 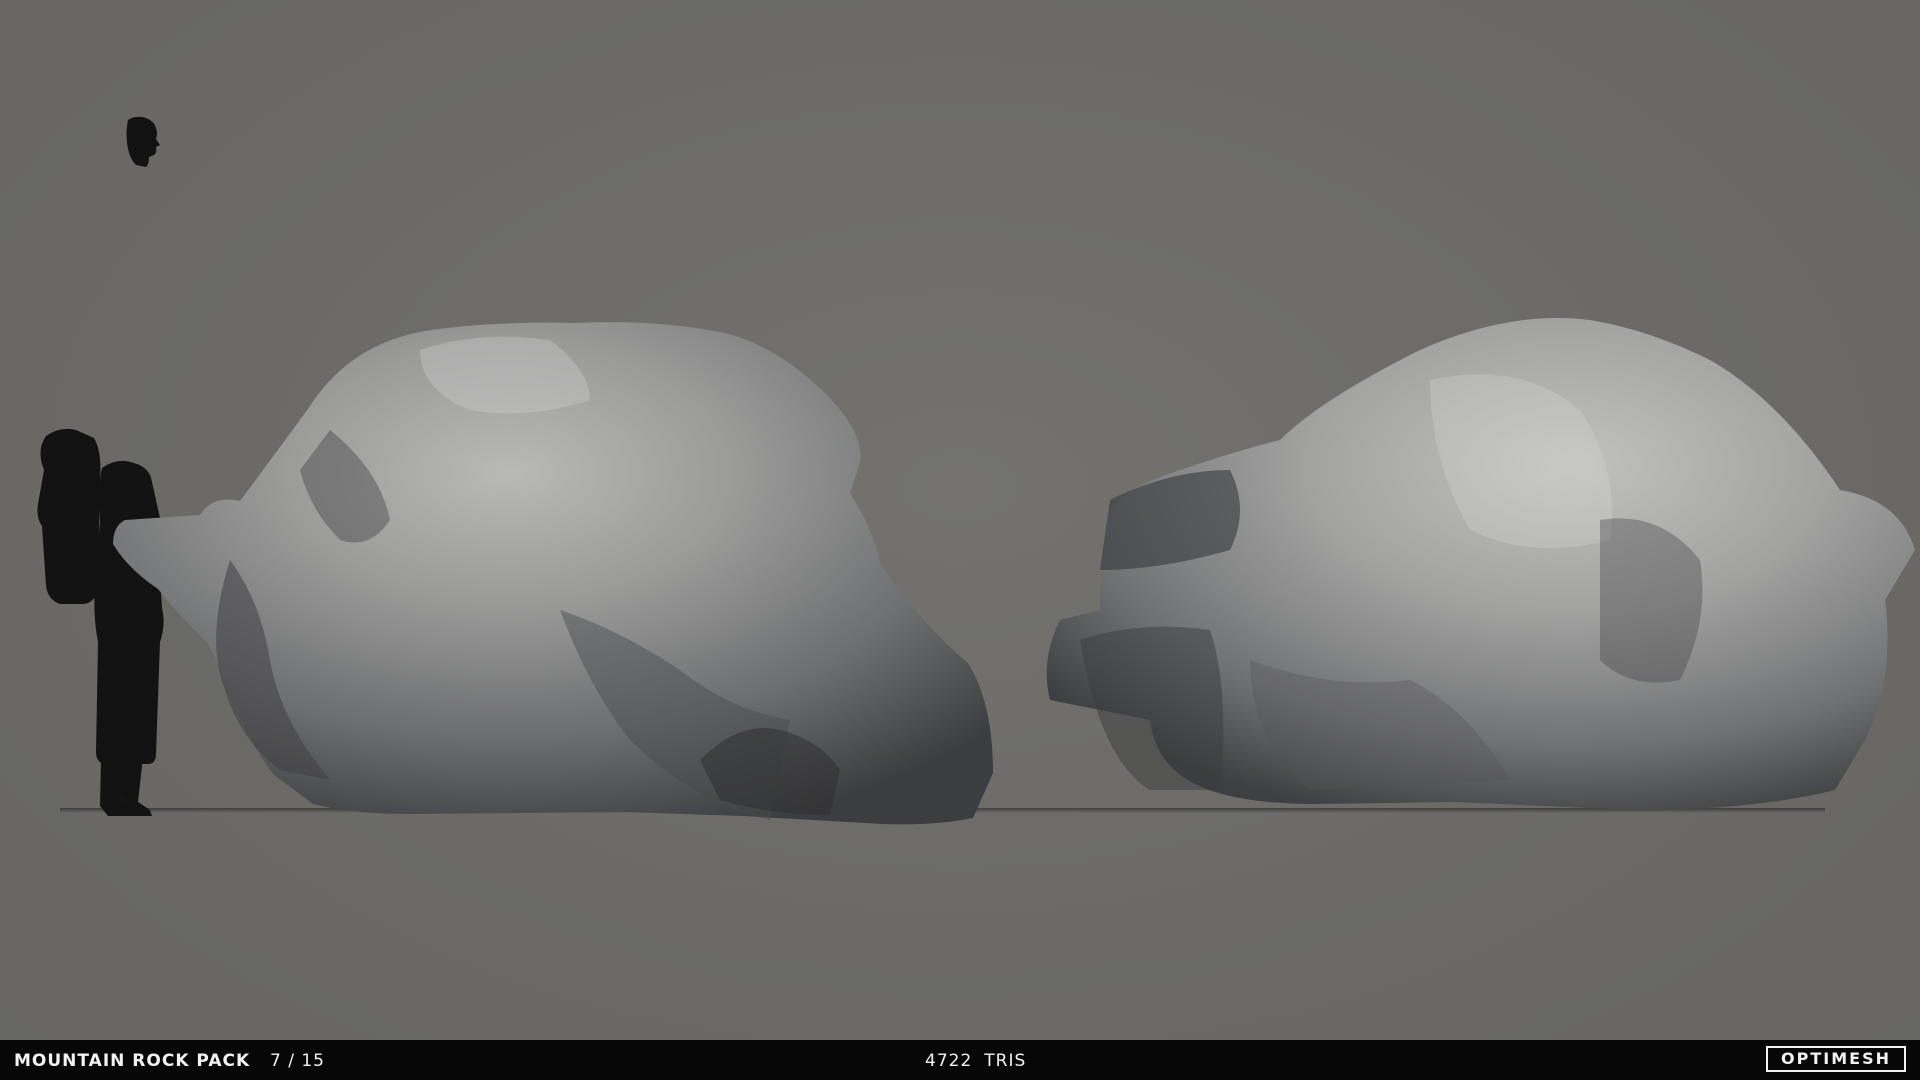 I want to click on pack-title: MOUNTAIN ROCK PACK, so click(x=132, y=1061).